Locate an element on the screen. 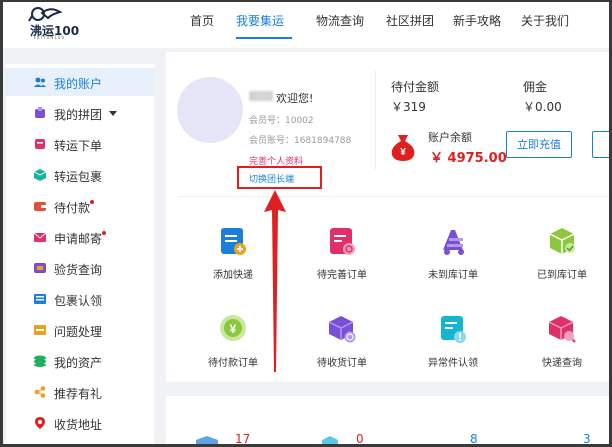 This screenshot has width=612, height=447. sidebar-item-label: 收货地址 is located at coordinates (78, 425).